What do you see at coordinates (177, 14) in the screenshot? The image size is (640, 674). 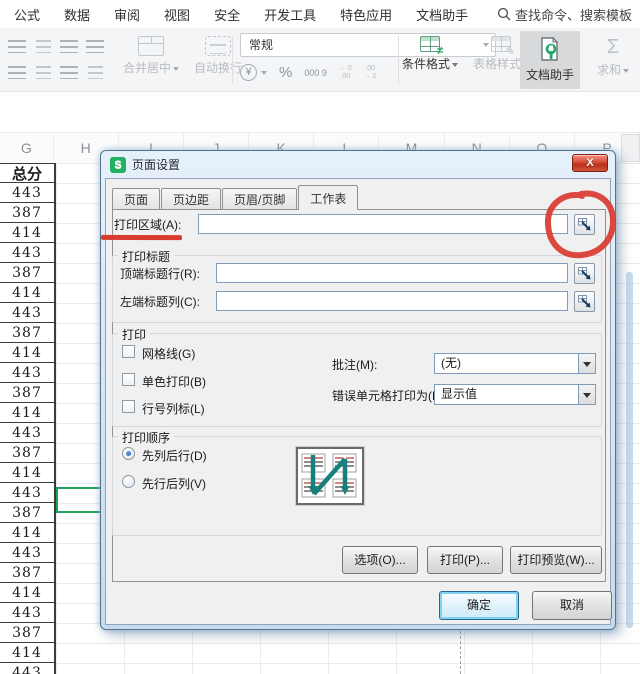 I see `menu-item: 视图` at bounding box center [177, 14].